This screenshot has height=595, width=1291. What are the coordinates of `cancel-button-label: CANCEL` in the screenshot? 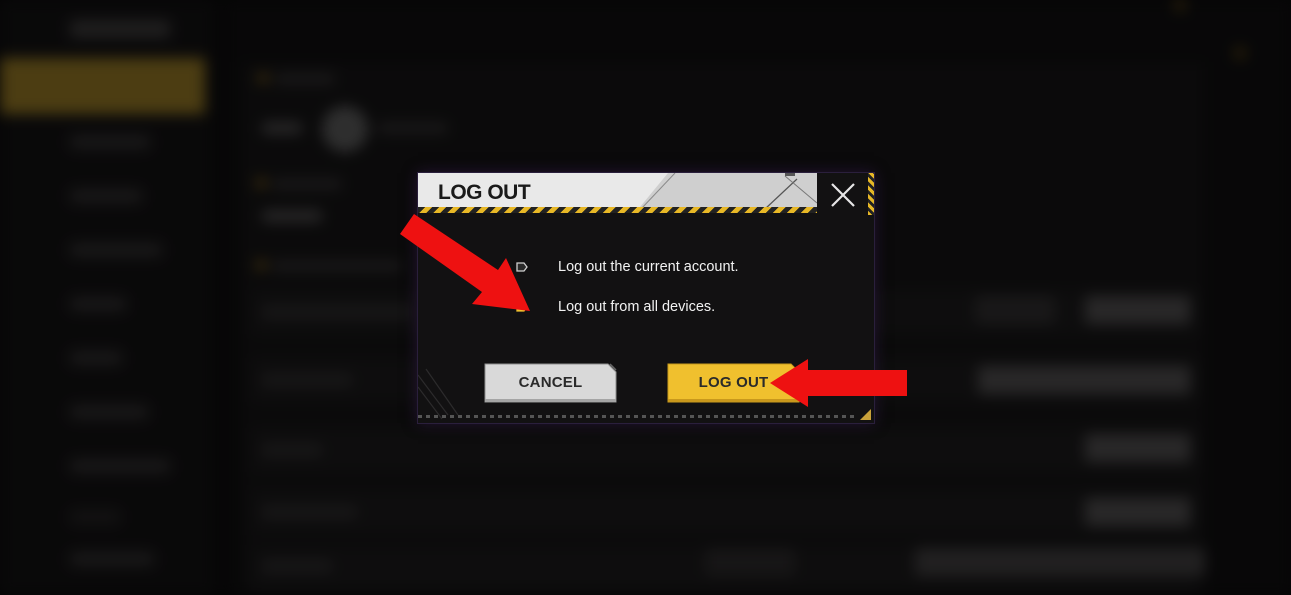 It's located at (550, 382).